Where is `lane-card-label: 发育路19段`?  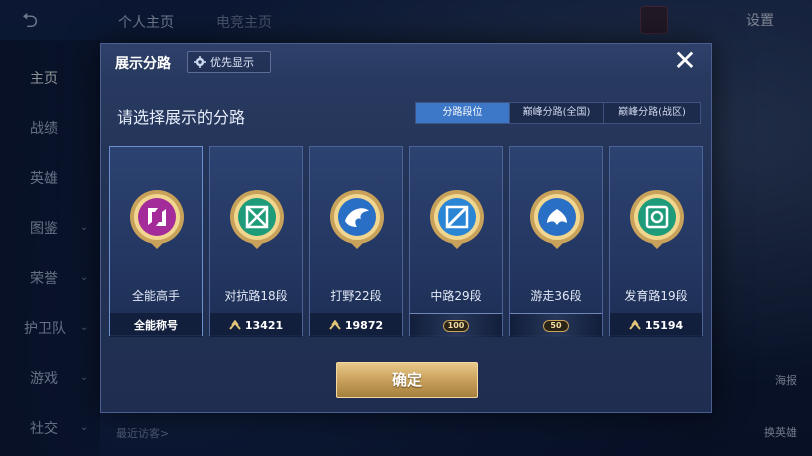
lane-card-label: 发育路19段 is located at coordinates (656, 296).